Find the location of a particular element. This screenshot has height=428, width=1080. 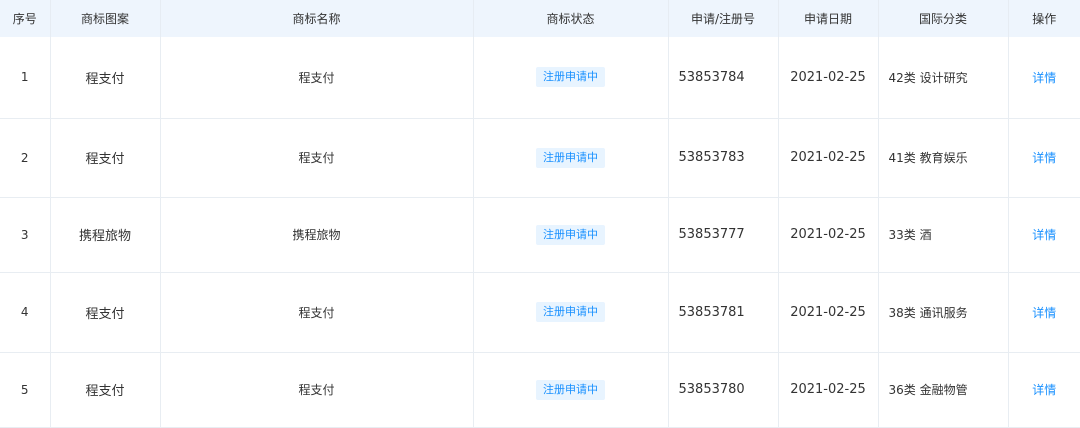

registration-number: 53853781 is located at coordinates (723, 312).